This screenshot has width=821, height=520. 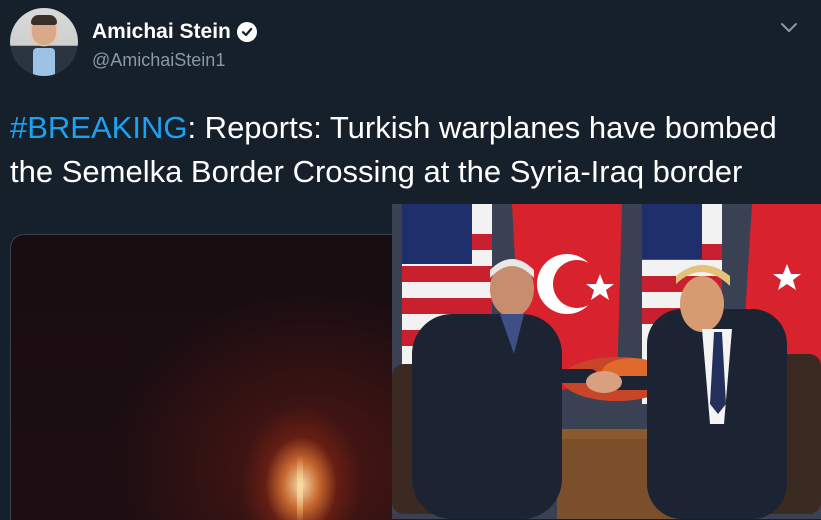 What do you see at coordinates (44, 42) in the screenshot?
I see `avatar` at bounding box center [44, 42].